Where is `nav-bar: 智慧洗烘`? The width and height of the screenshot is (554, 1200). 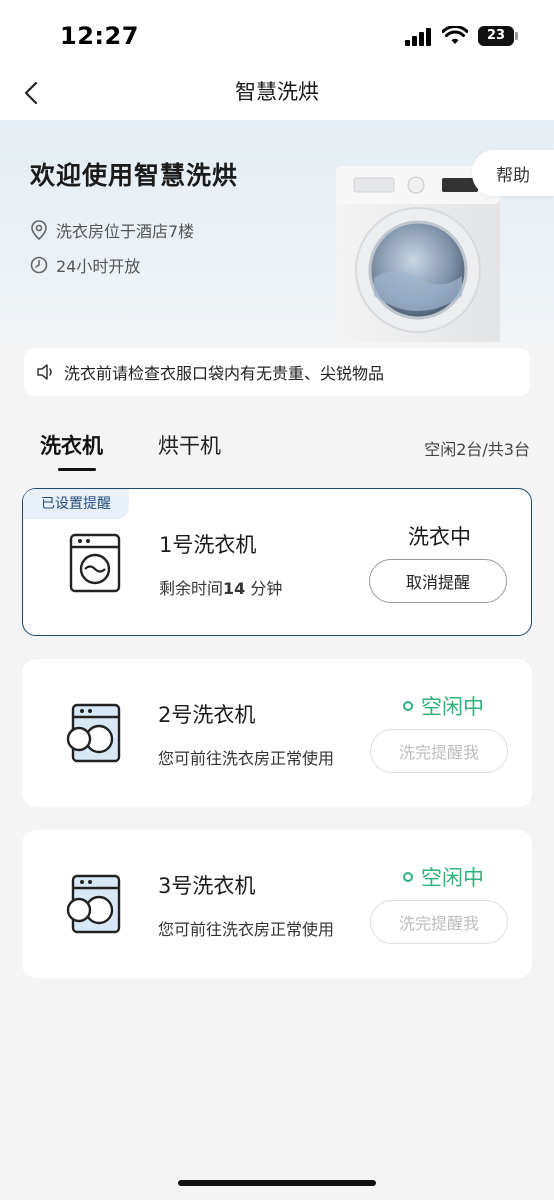
nav-bar: 智慧洗烘 is located at coordinates (277, 94).